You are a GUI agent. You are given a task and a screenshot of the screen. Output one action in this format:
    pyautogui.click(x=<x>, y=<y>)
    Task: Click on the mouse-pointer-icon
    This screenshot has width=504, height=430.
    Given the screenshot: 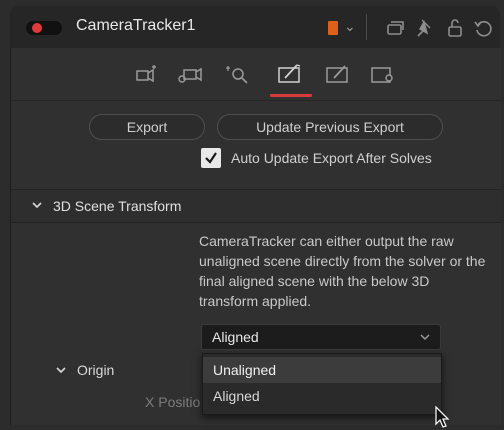 What is the action you would take?
    pyautogui.click(x=442, y=417)
    